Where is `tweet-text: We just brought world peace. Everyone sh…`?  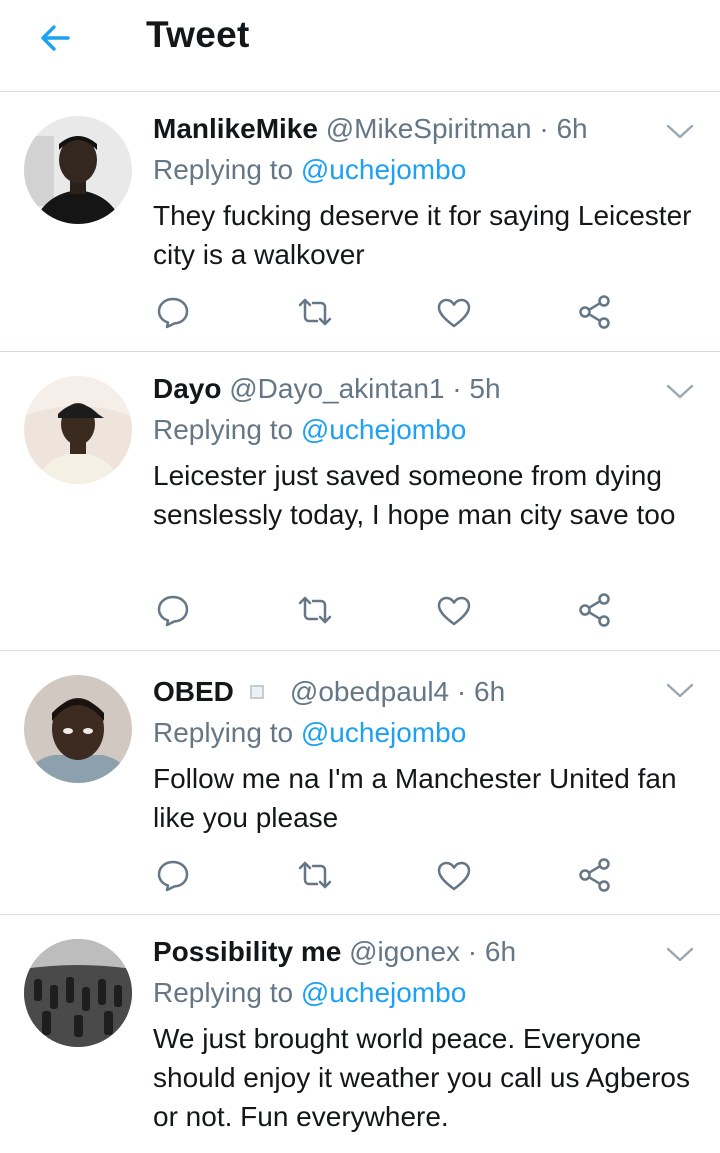
tweet-text: We just brought world peace. Everyone sh… is located at coordinates (421, 1077).